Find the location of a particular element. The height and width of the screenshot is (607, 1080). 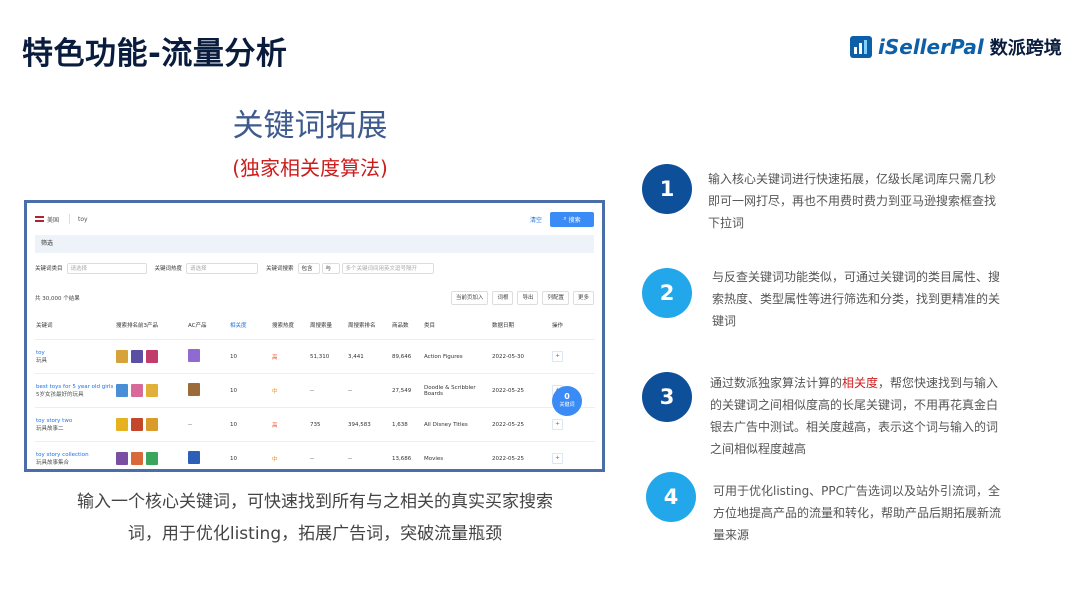

column-header: 周搜索量 is located at coordinates (328, 325).